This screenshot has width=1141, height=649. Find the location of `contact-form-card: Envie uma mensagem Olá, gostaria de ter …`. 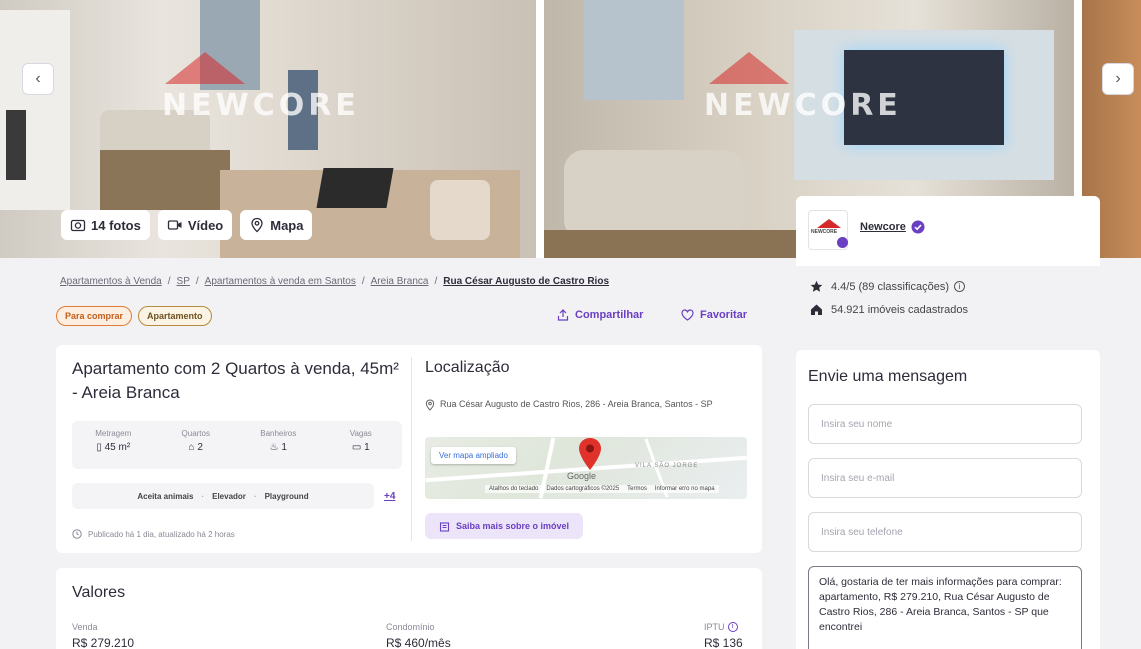

contact-form-card: Envie uma mensagem Olá, gostaria de ter … is located at coordinates (948, 499).